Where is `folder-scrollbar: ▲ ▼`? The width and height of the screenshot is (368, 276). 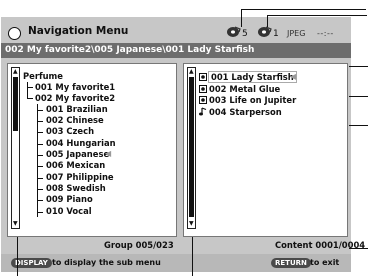
folder-scrollbar: ▲ ▼ is located at coordinates (15, 148).